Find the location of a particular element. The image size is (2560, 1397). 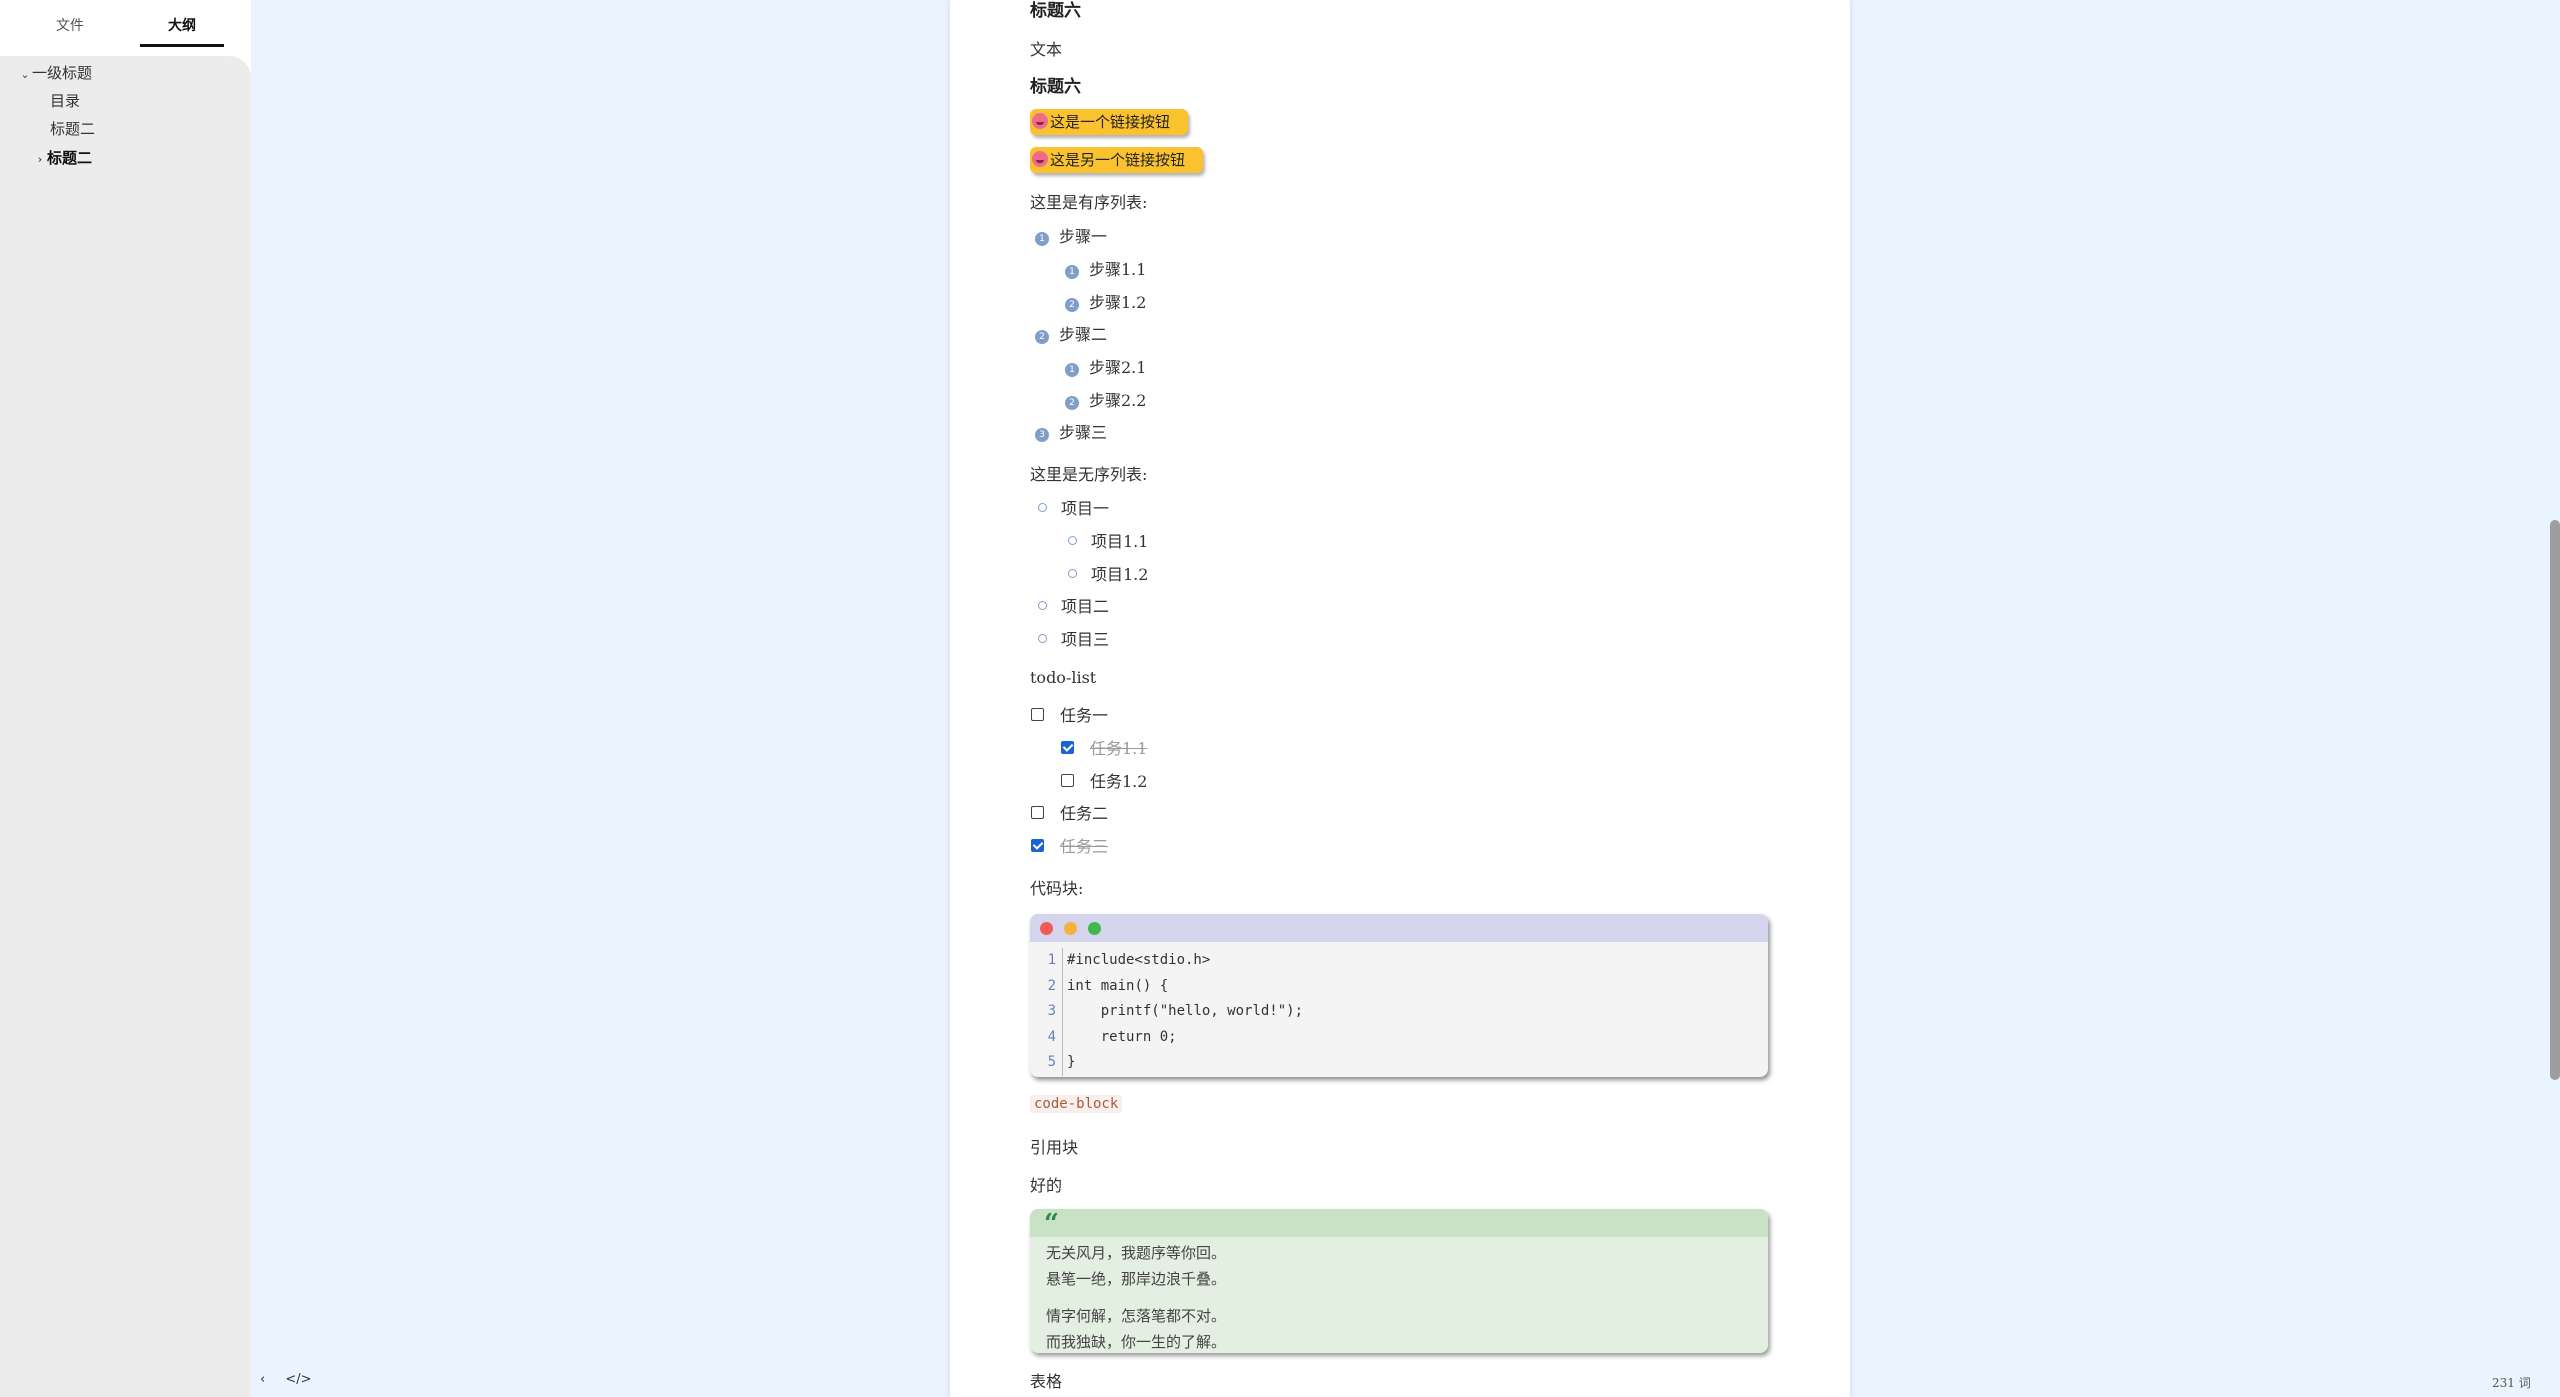

list-number-badge: 3 is located at coordinates (1042, 435).